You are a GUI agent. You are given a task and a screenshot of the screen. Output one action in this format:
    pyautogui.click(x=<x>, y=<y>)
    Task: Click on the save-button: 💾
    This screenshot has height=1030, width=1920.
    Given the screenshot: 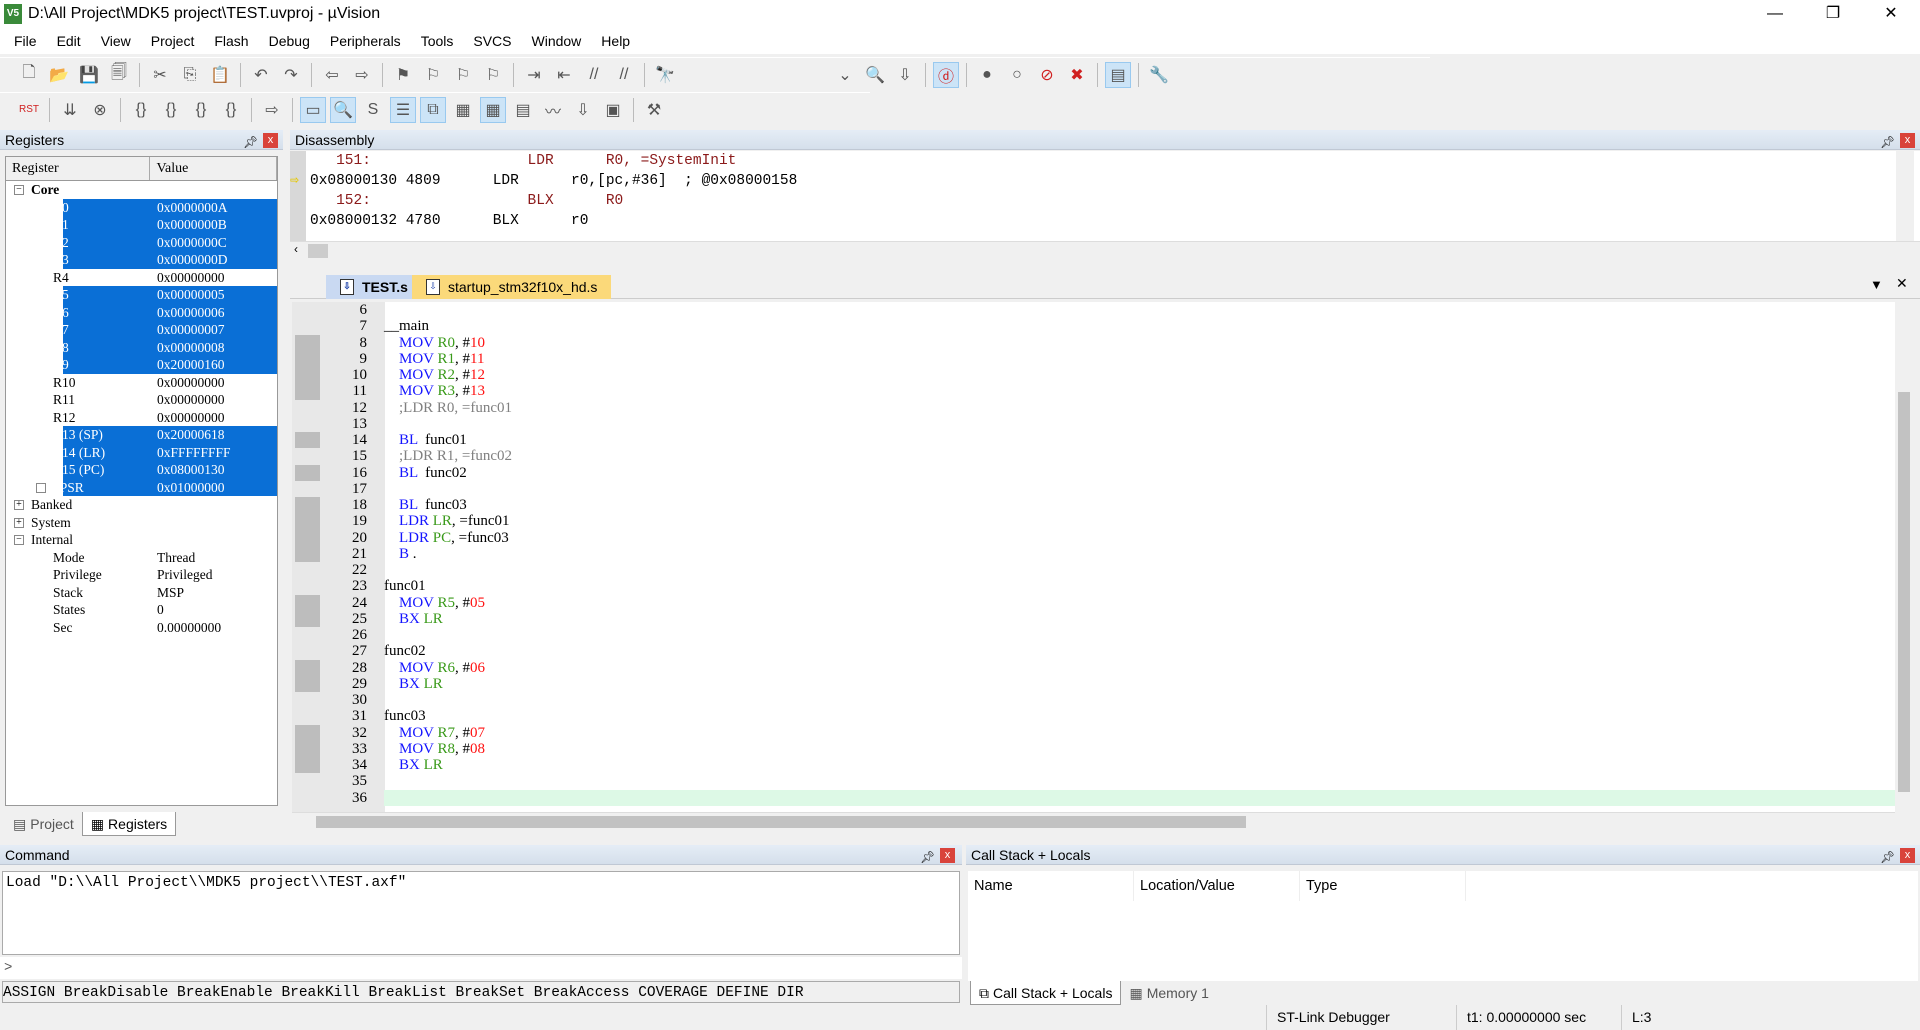 What is the action you would take?
    pyautogui.click(x=89, y=75)
    